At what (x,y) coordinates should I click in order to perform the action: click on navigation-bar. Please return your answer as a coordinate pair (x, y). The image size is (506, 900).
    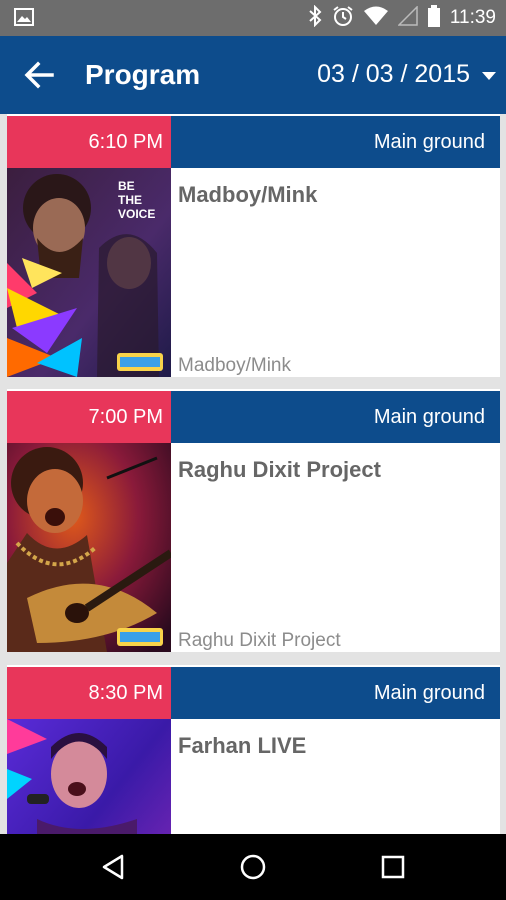
    Looking at the image, I should click on (253, 867).